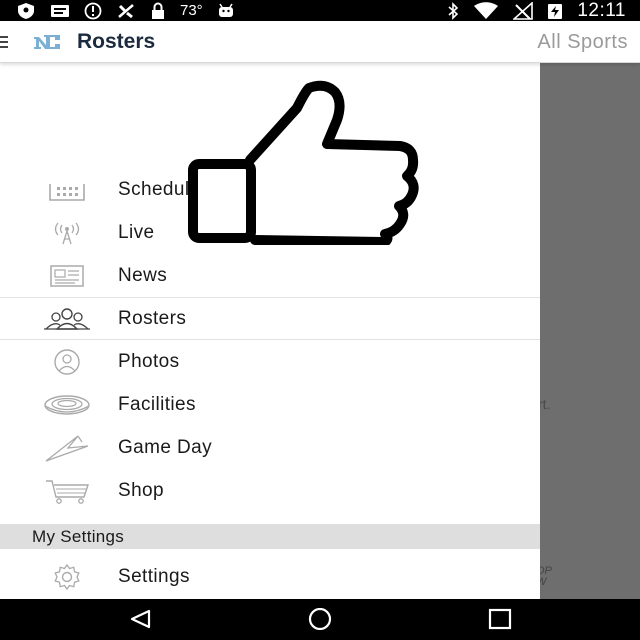 The width and height of the screenshot is (640, 640). I want to click on drawer-item-label: Game Day, so click(165, 447).